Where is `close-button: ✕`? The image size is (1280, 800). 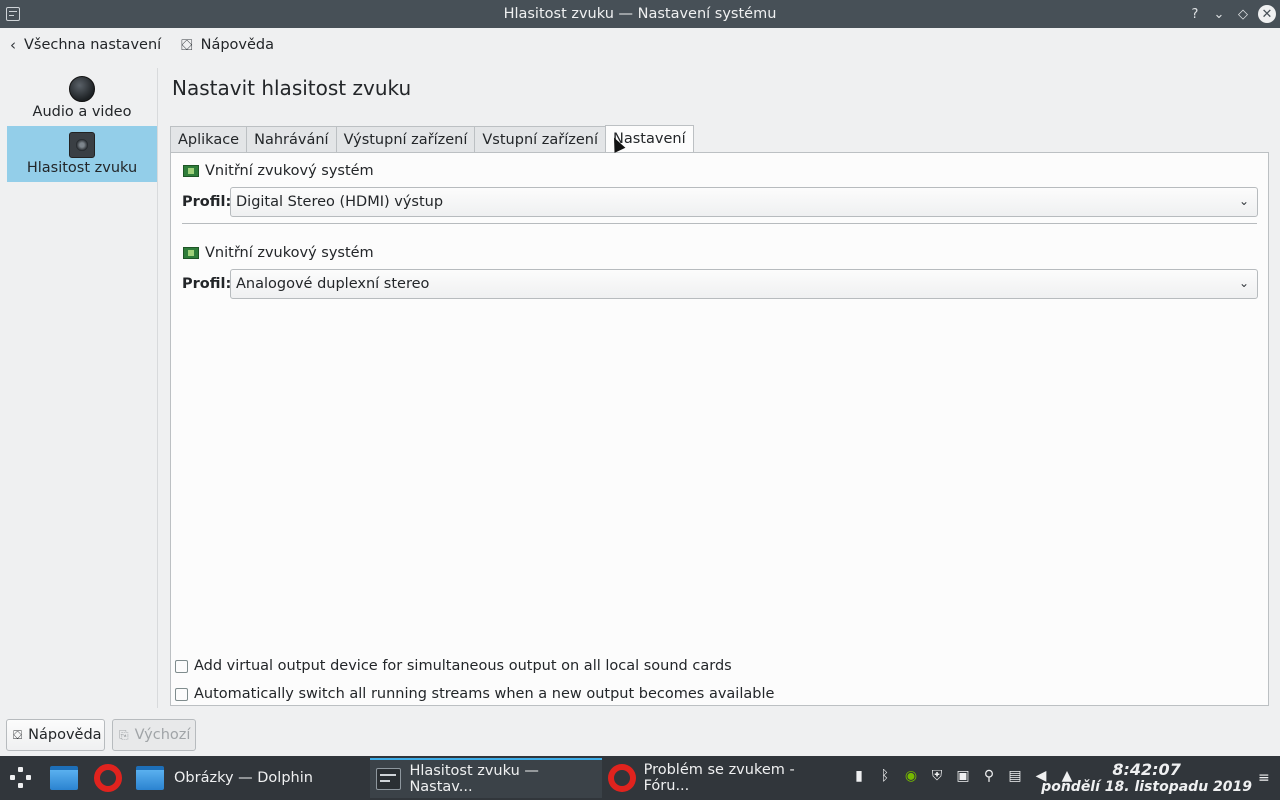
close-button: ✕ is located at coordinates (1267, 14).